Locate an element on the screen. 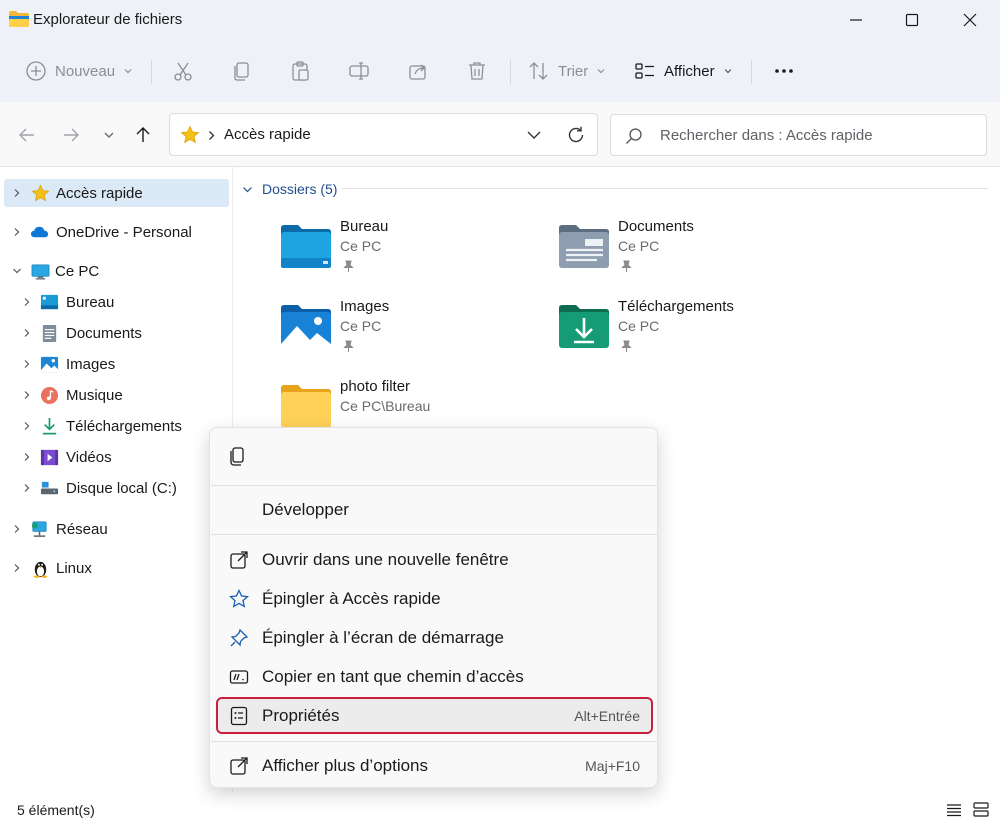 The image size is (1000, 826). sort-icon is located at coordinates (538, 71).